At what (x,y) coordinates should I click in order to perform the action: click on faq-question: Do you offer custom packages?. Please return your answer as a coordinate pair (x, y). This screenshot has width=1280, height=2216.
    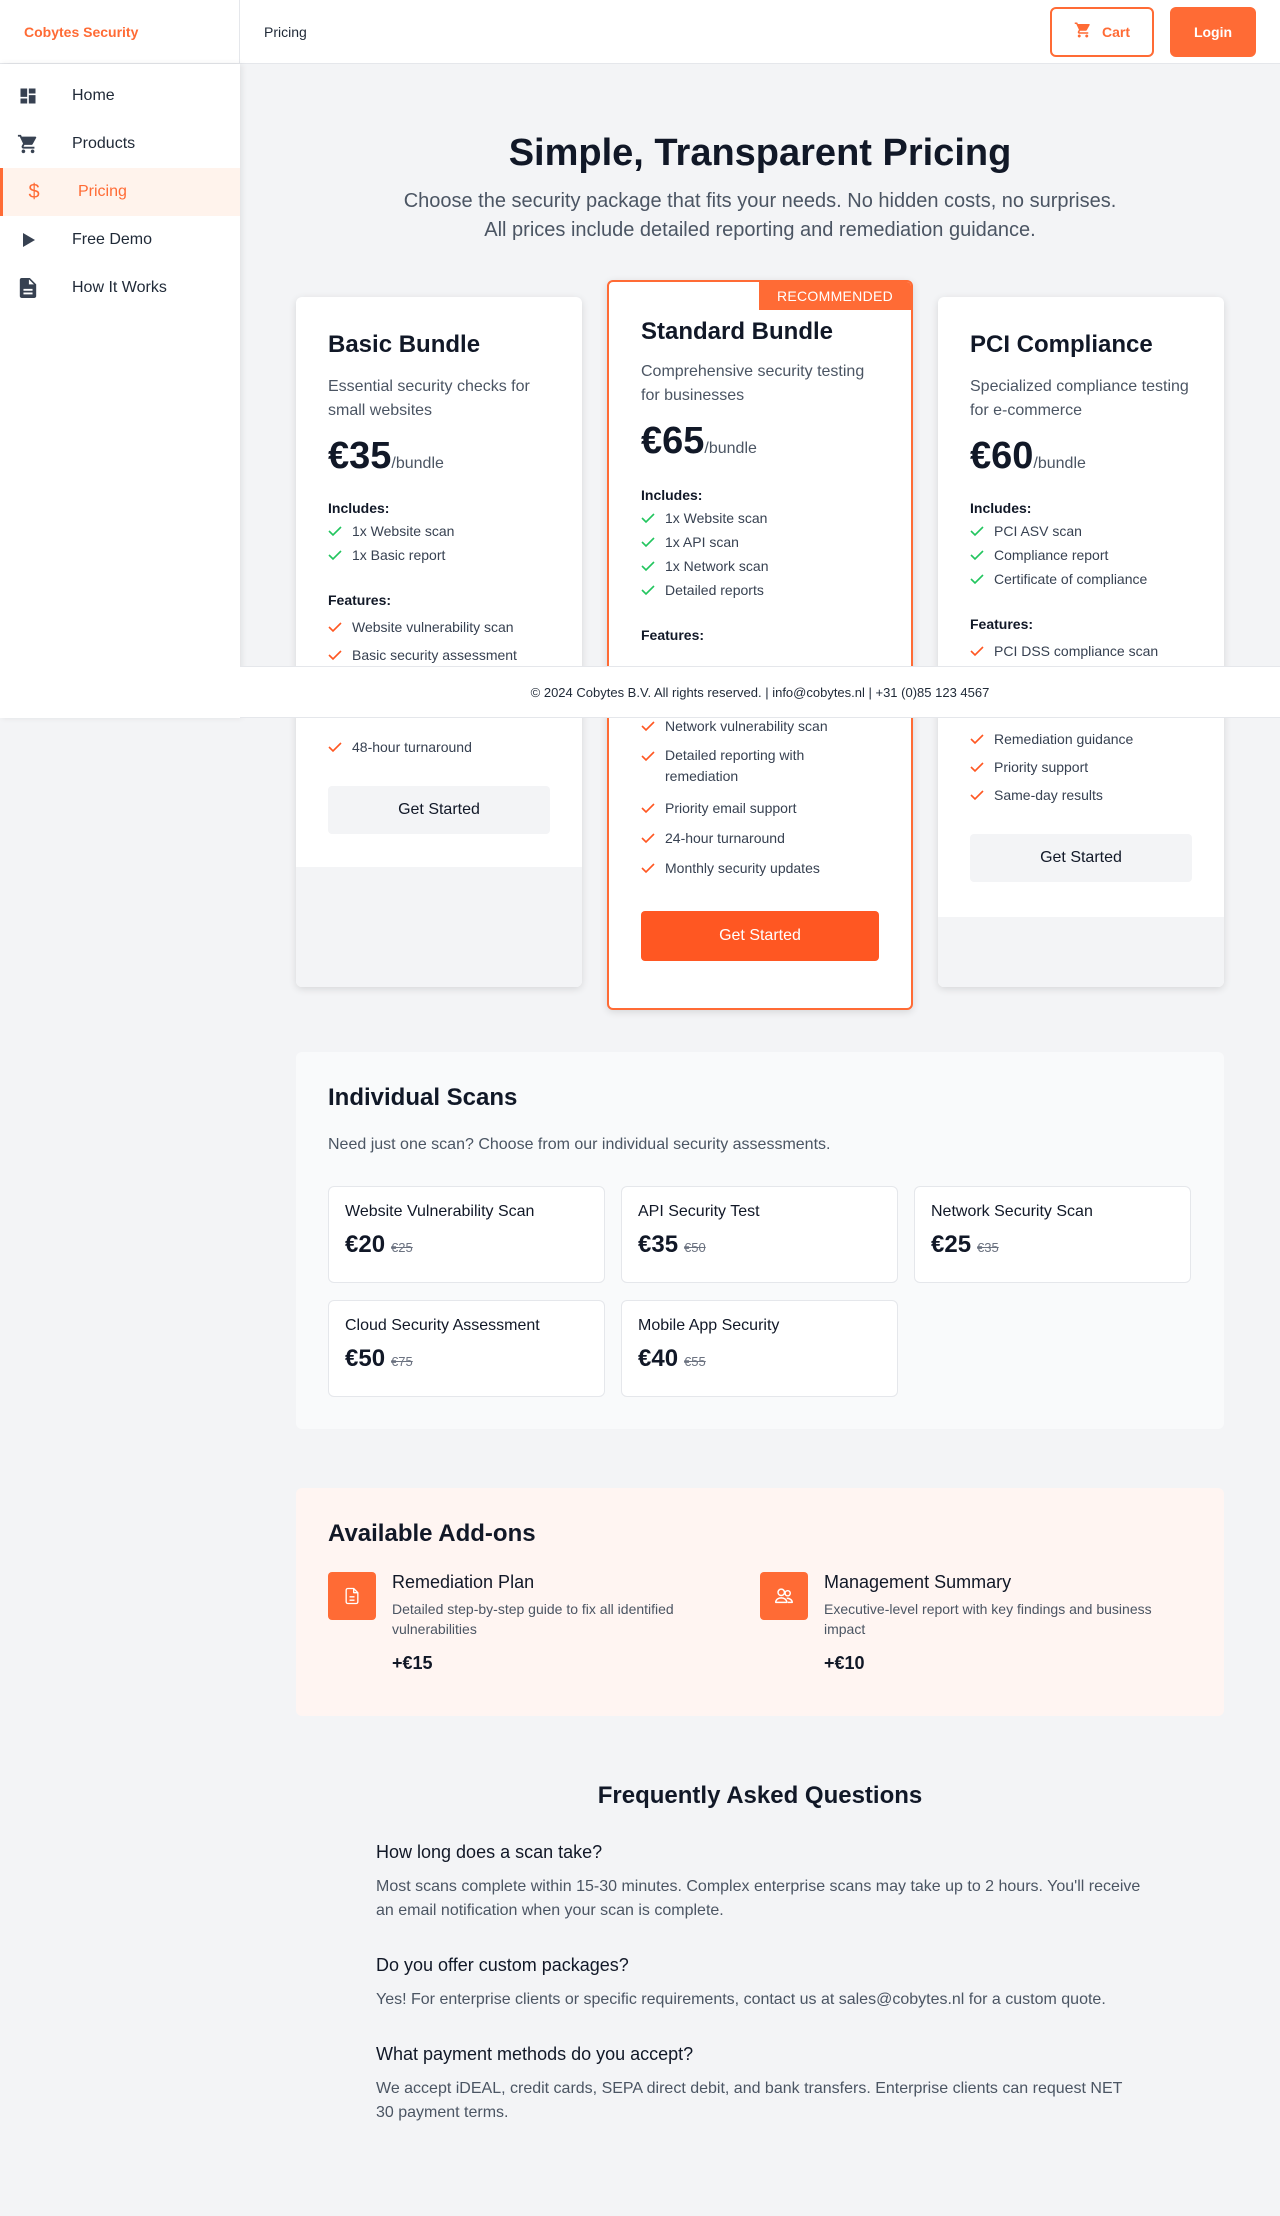
    Looking at the image, I should click on (502, 1965).